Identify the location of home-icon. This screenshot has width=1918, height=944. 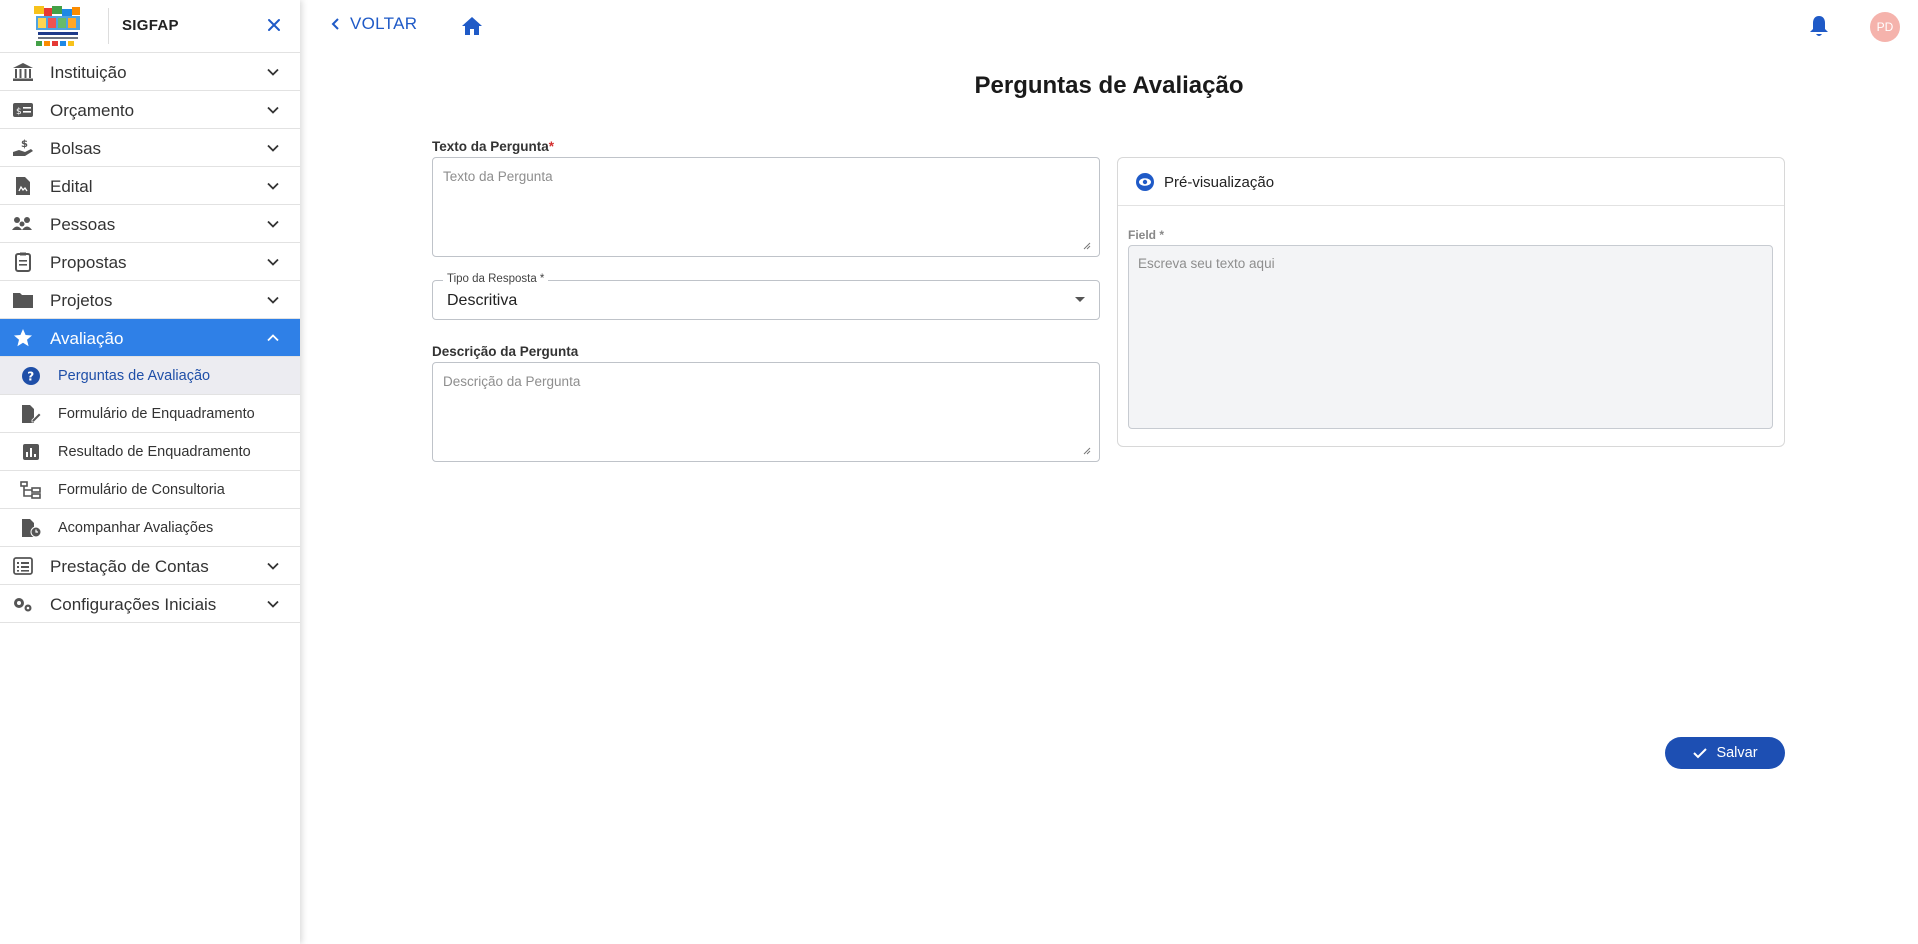
(472, 26).